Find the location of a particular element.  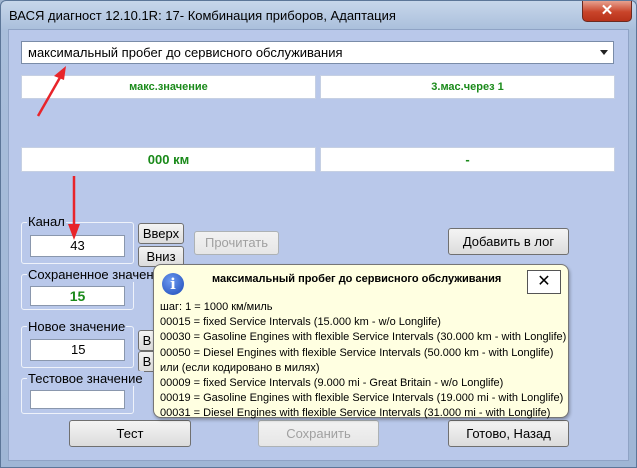

channel-label: Канал is located at coordinates (46, 221).